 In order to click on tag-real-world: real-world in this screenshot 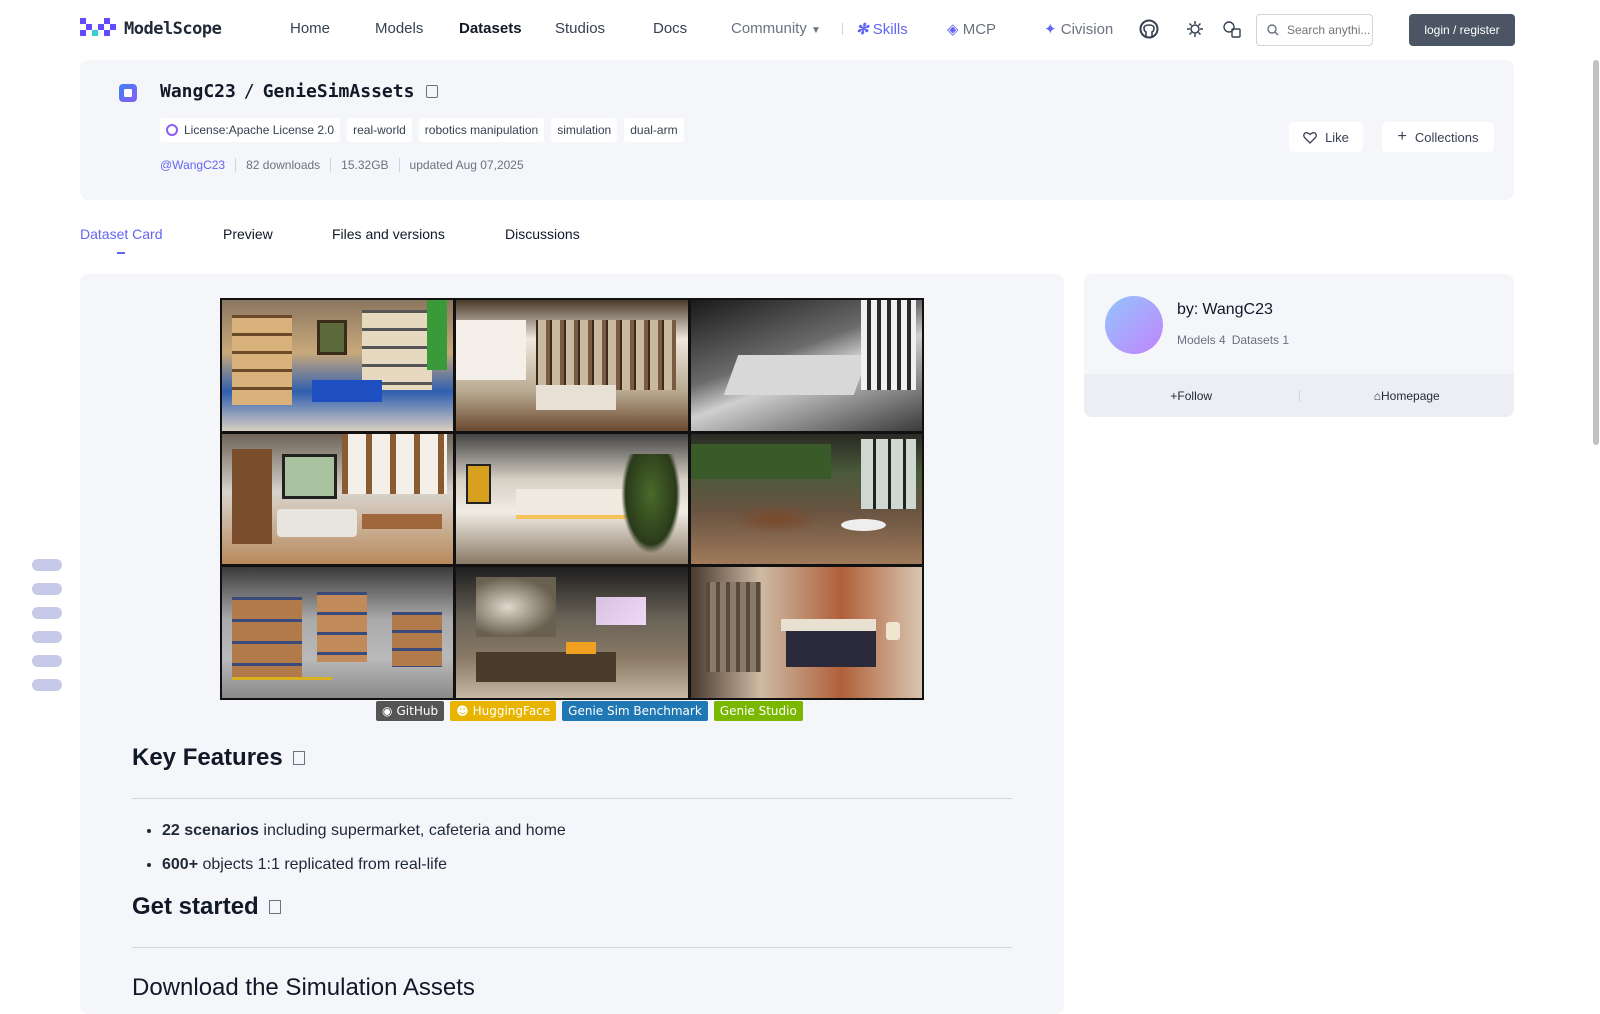, I will do `click(379, 130)`.